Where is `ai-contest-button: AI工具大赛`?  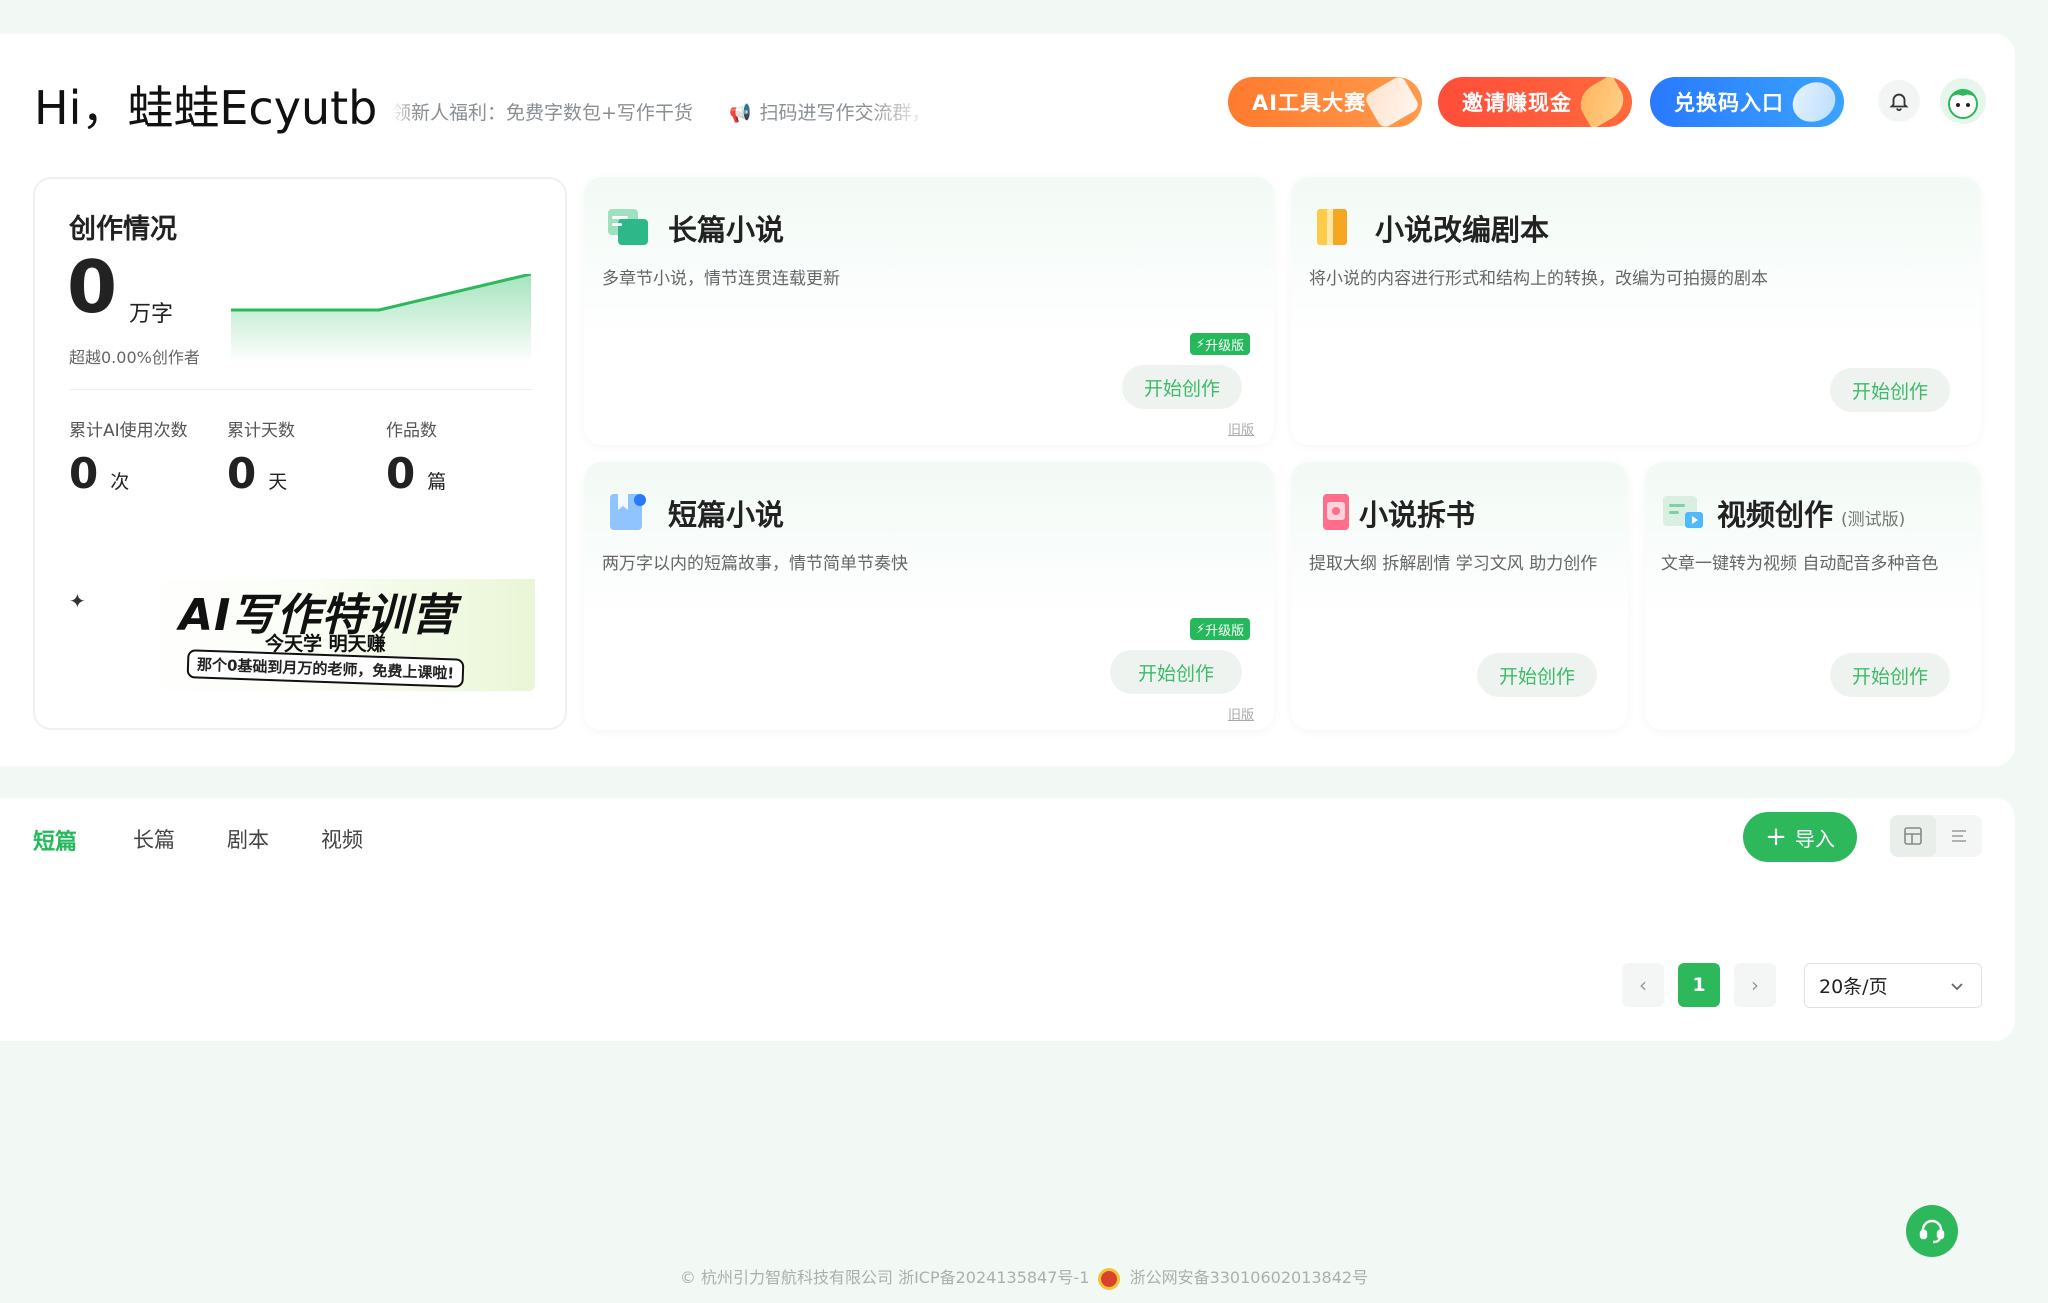 ai-contest-button: AI工具大赛 is located at coordinates (1325, 102).